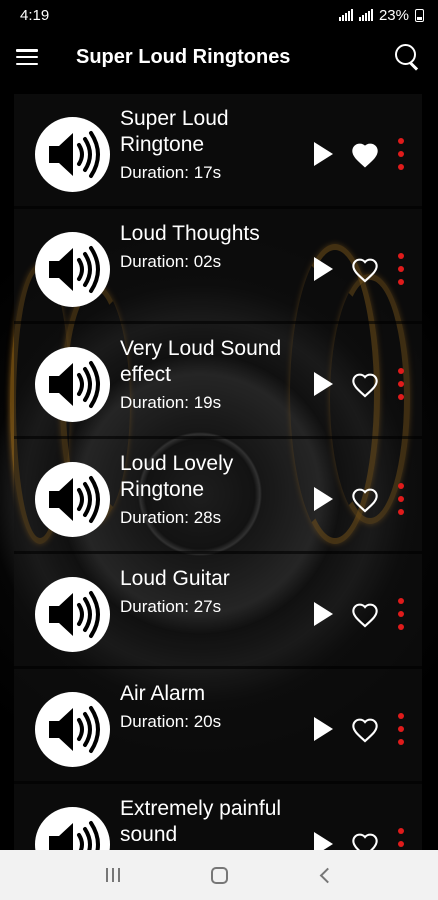  What do you see at coordinates (201, 821) in the screenshot?
I see `ringtone-name: Extremely painful sound` at bounding box center [201, 821].